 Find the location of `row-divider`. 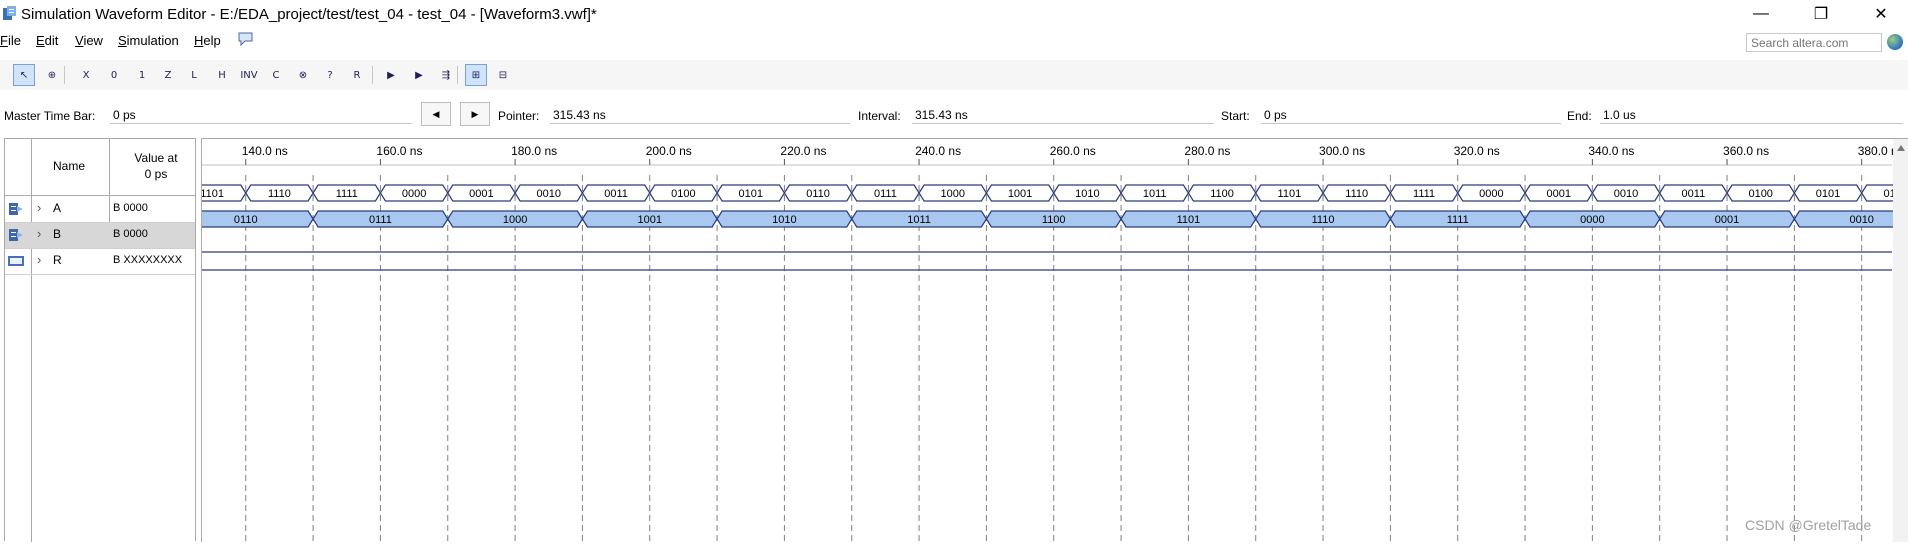

row-divider is located at coordinates (100, 274).